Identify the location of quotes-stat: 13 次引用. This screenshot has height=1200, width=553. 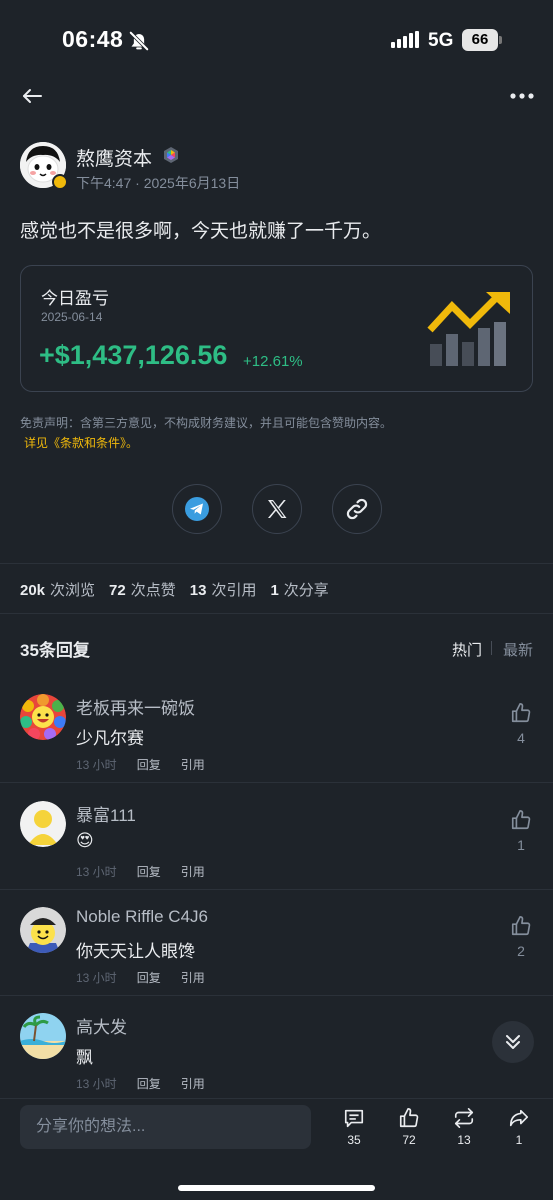
(223, 590).